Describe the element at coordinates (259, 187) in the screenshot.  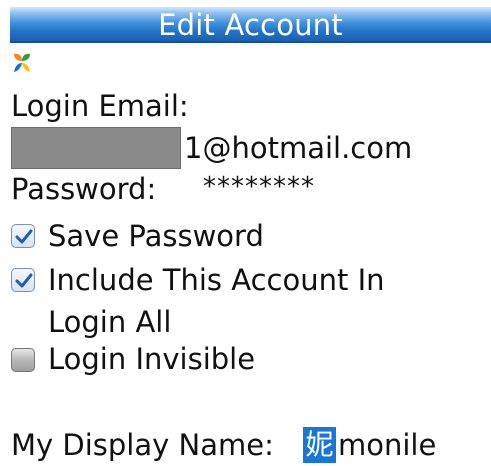
I see `password-field: ********` at that location.